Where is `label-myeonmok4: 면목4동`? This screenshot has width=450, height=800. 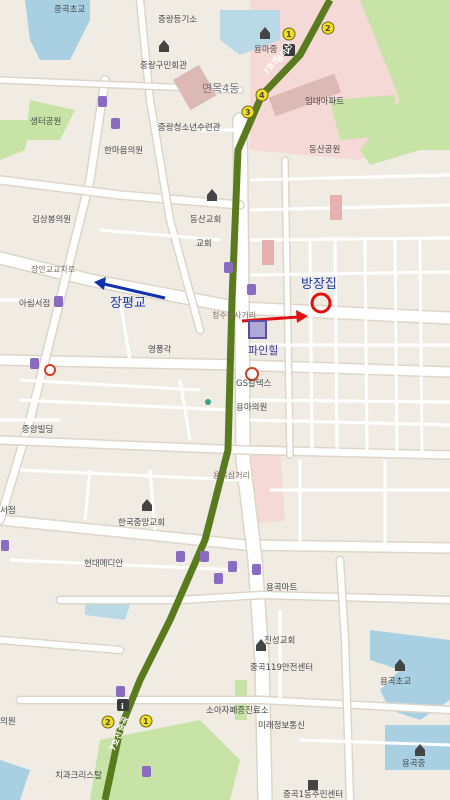 label-myeonmok4: 면목4동 is located at coordinates (220, 88).